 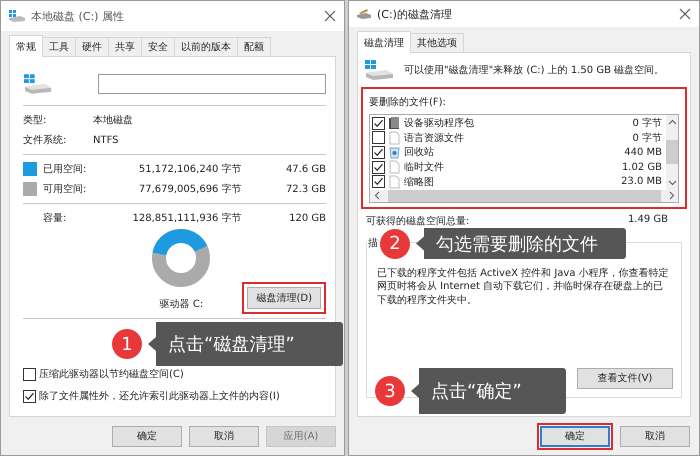 I want to click on description-legend: 描, so click(x=373, y=243).